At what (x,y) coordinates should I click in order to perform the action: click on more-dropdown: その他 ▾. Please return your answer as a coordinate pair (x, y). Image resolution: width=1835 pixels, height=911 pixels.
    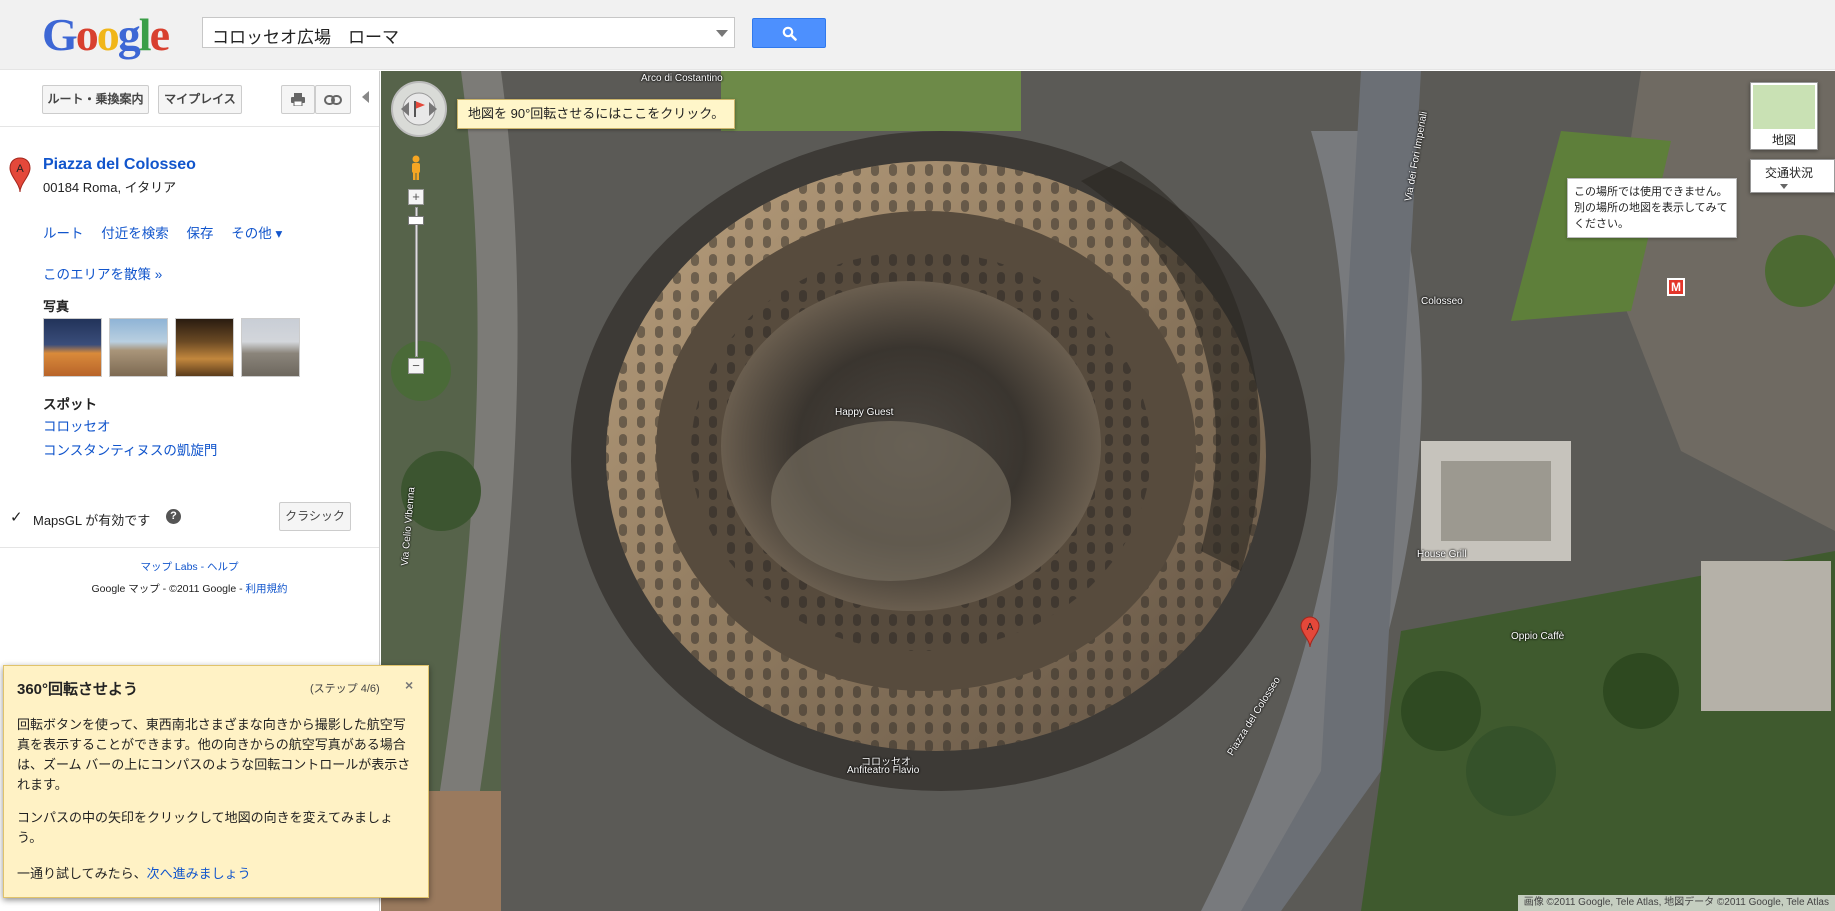
    Looking at the image, I should click on (256, 233).